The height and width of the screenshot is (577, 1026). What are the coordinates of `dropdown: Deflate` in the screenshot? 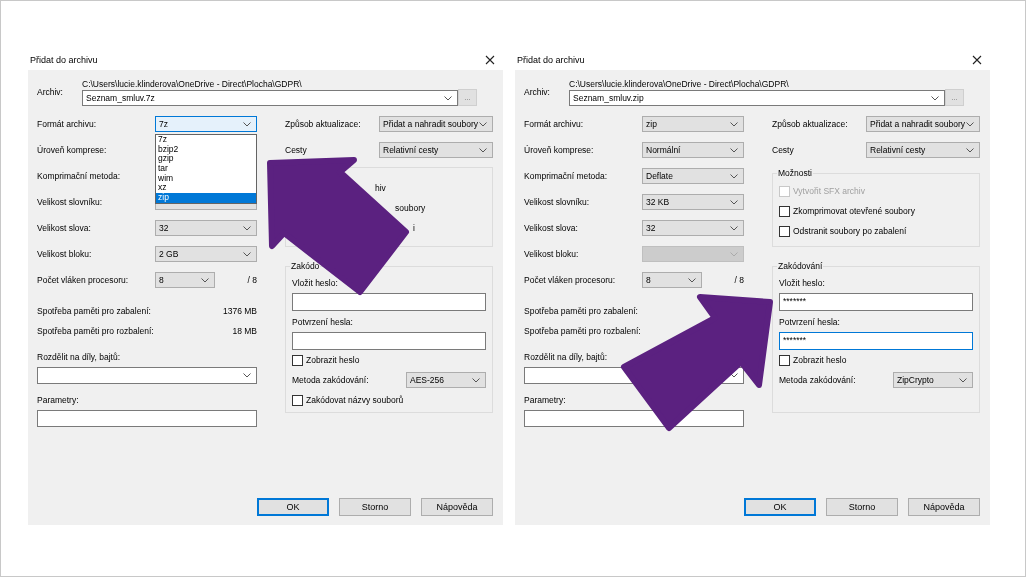 It's located at (693, 176).